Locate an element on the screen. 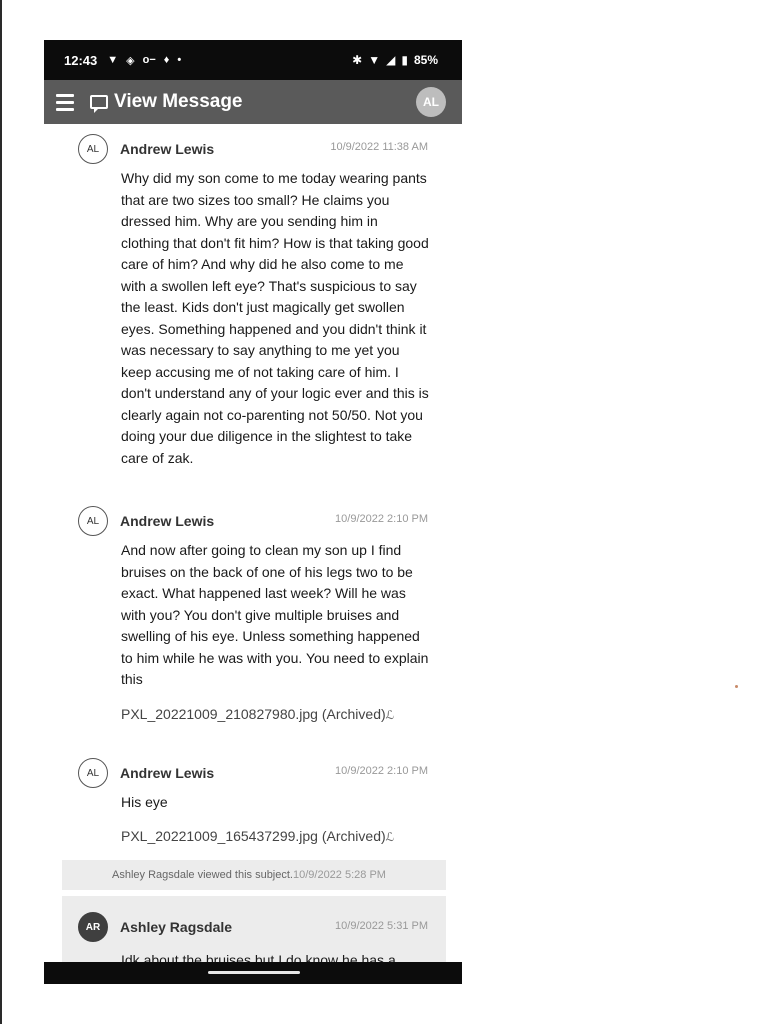 The image size is (768, 1024). message-timestamp: 10/9/2022 11:38 AM is located at coordinates (379, 147).